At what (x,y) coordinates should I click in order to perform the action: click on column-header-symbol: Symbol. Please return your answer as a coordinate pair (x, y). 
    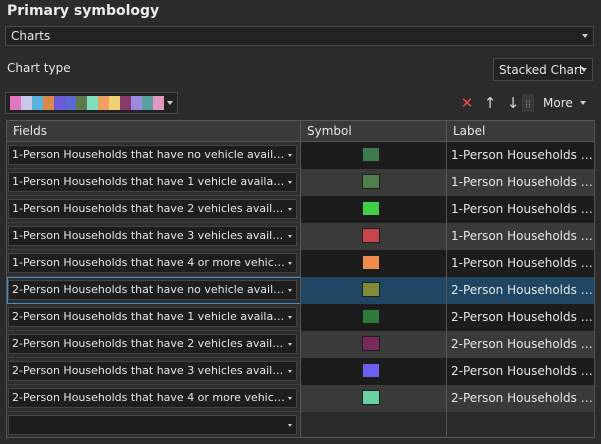
    Looking at the image, I should click on (374, 131).